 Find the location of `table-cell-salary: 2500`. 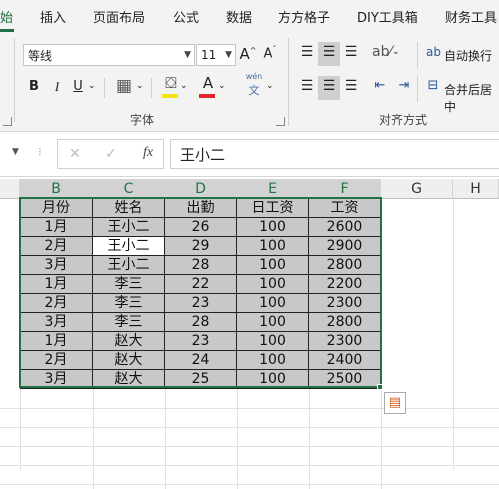

table-cell-salary: 2500 is located at coordinates (345, 379).